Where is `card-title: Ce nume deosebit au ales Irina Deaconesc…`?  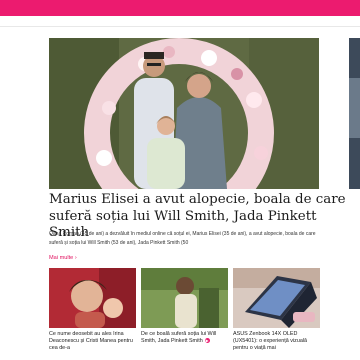 card-title: Ce nume deosebit au ales Irina Deaconesc… is located at coordinates (92, 342).